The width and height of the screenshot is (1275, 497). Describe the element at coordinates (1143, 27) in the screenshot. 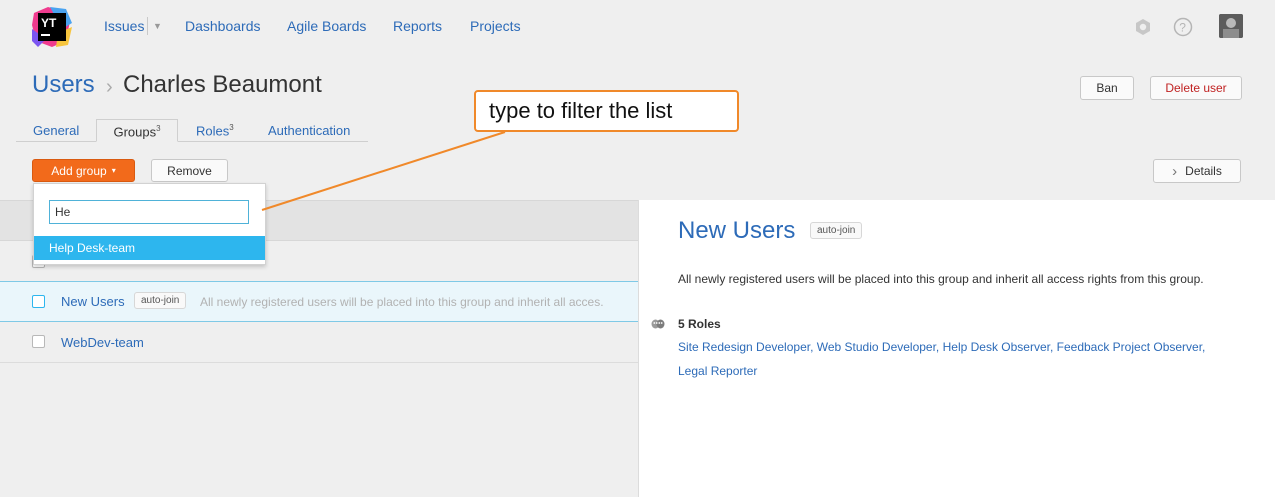

I see `settings-icon` at that location.